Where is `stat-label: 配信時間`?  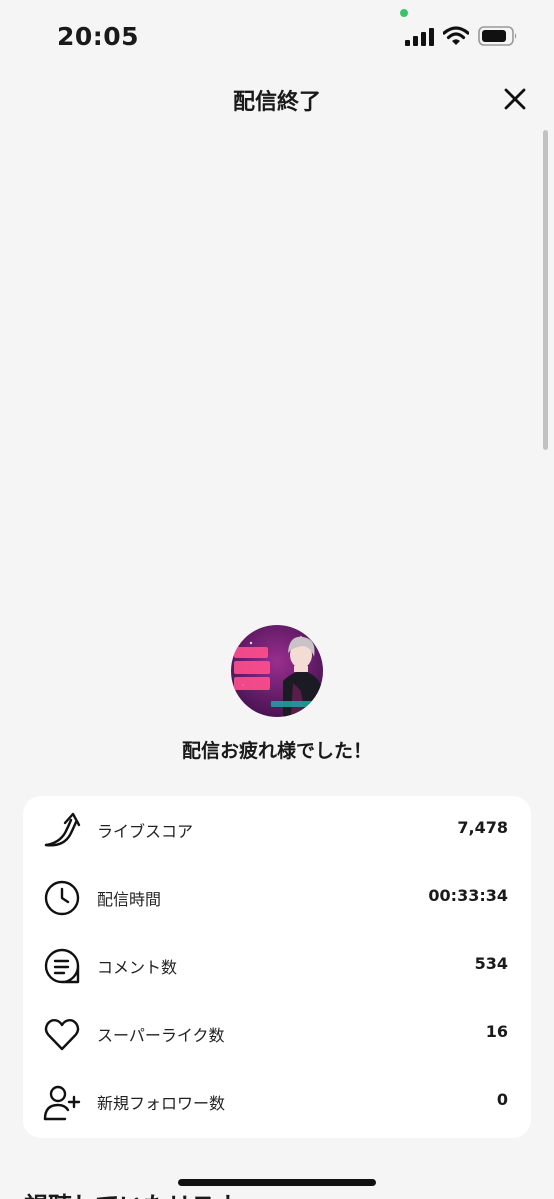
stat-label: 配信時間 is located at coordinates (129, 899).